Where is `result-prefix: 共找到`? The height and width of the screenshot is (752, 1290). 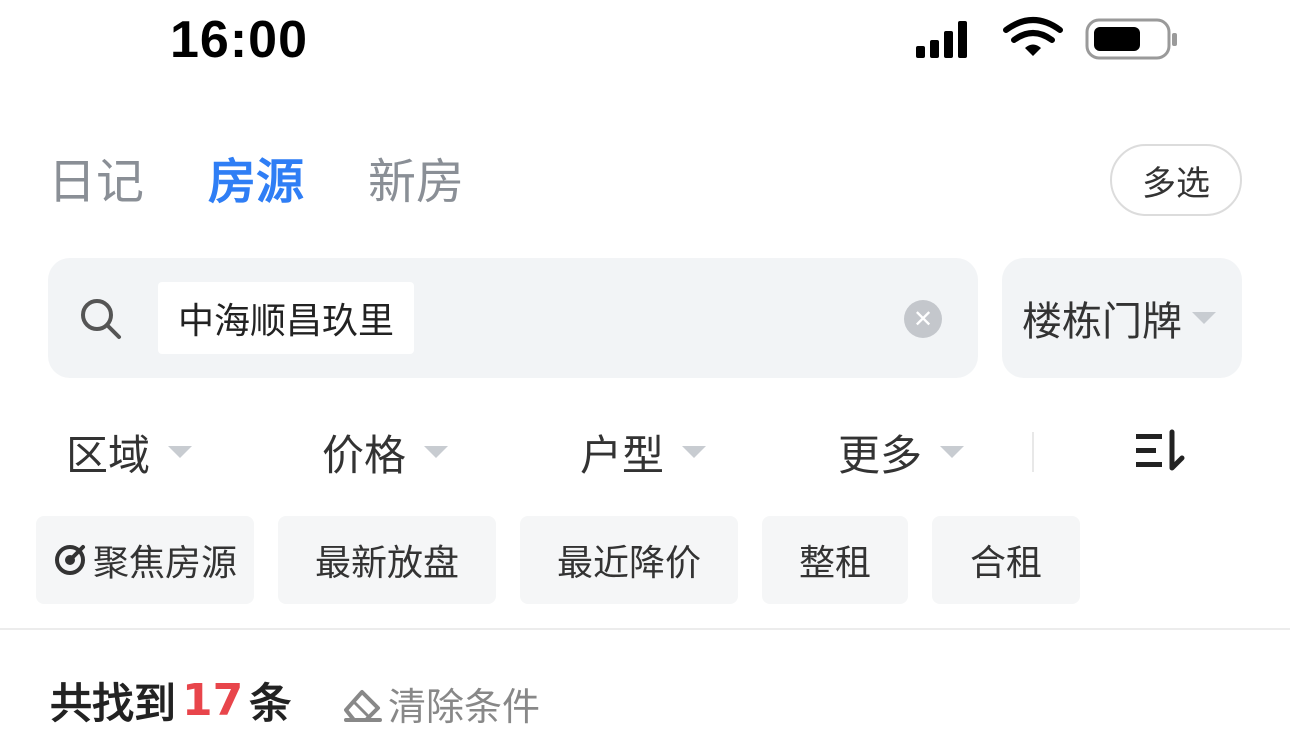 result-prefix: 共找到 is located at coordinates (113, 703).